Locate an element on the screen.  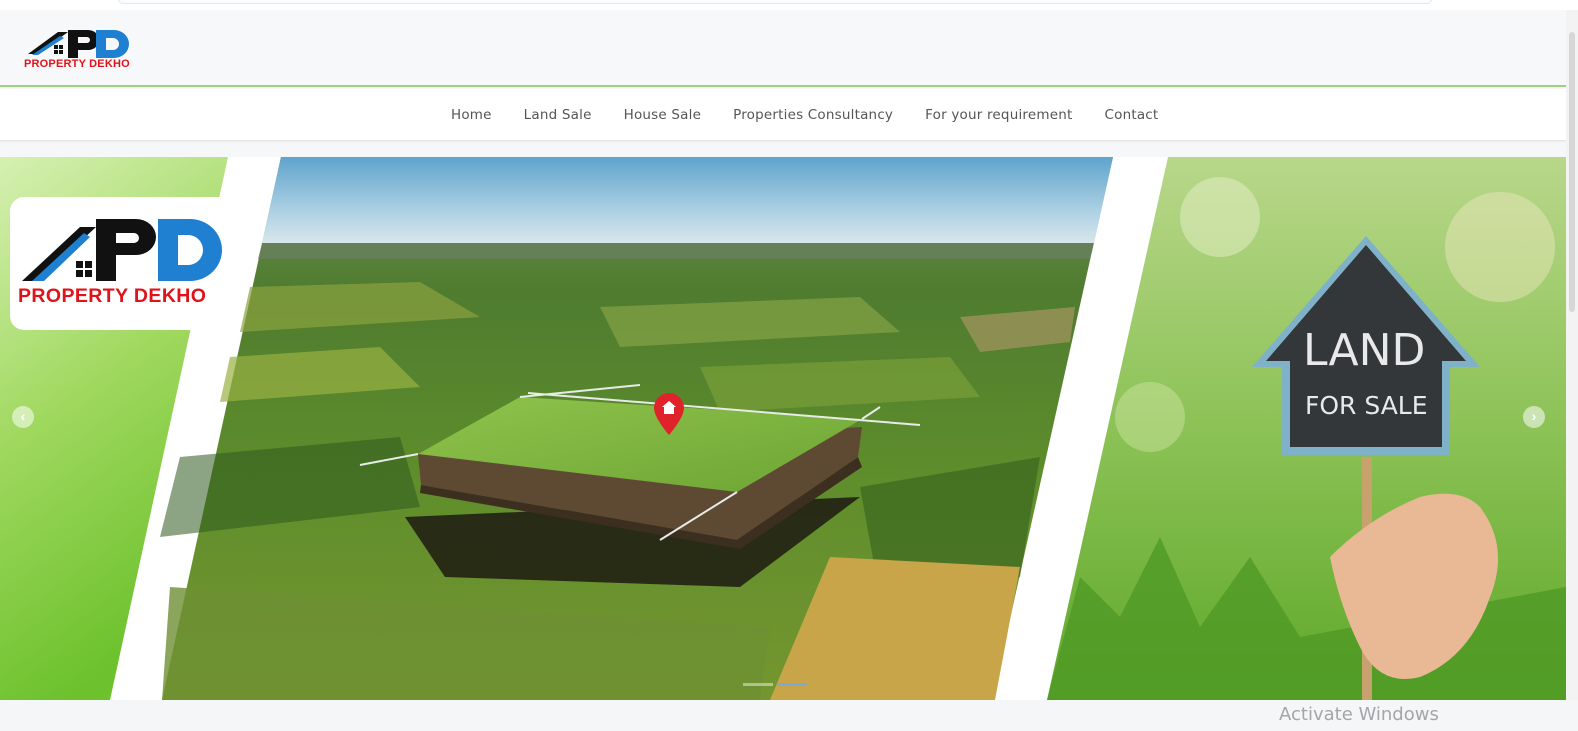
nav-land-sale: Land Sale is located at coordinates (558, 115).